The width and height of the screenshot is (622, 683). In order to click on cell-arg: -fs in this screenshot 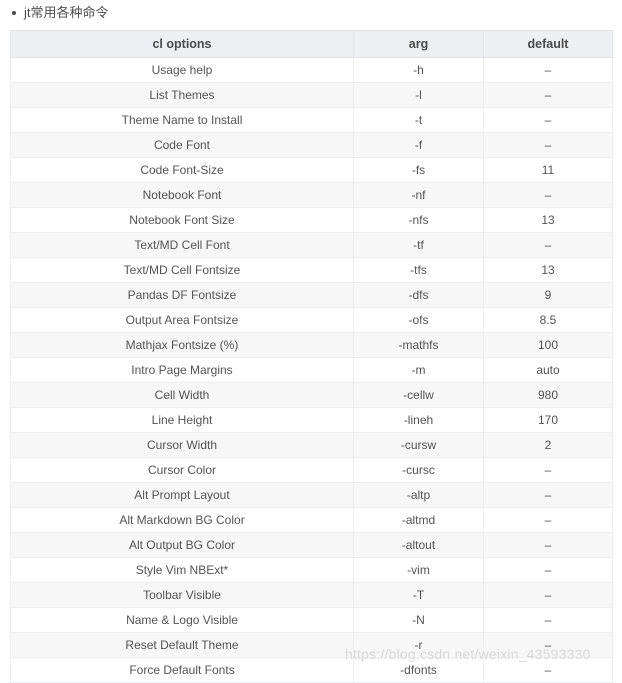, I will do `click(418, 170)`.